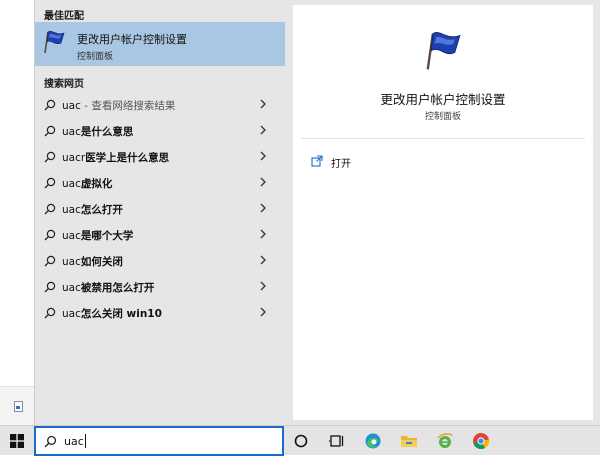 The width and height of the screenshot is (600, 456). I want to click on web-search-item: uac被禁用怎么打开, so click(160, 287).